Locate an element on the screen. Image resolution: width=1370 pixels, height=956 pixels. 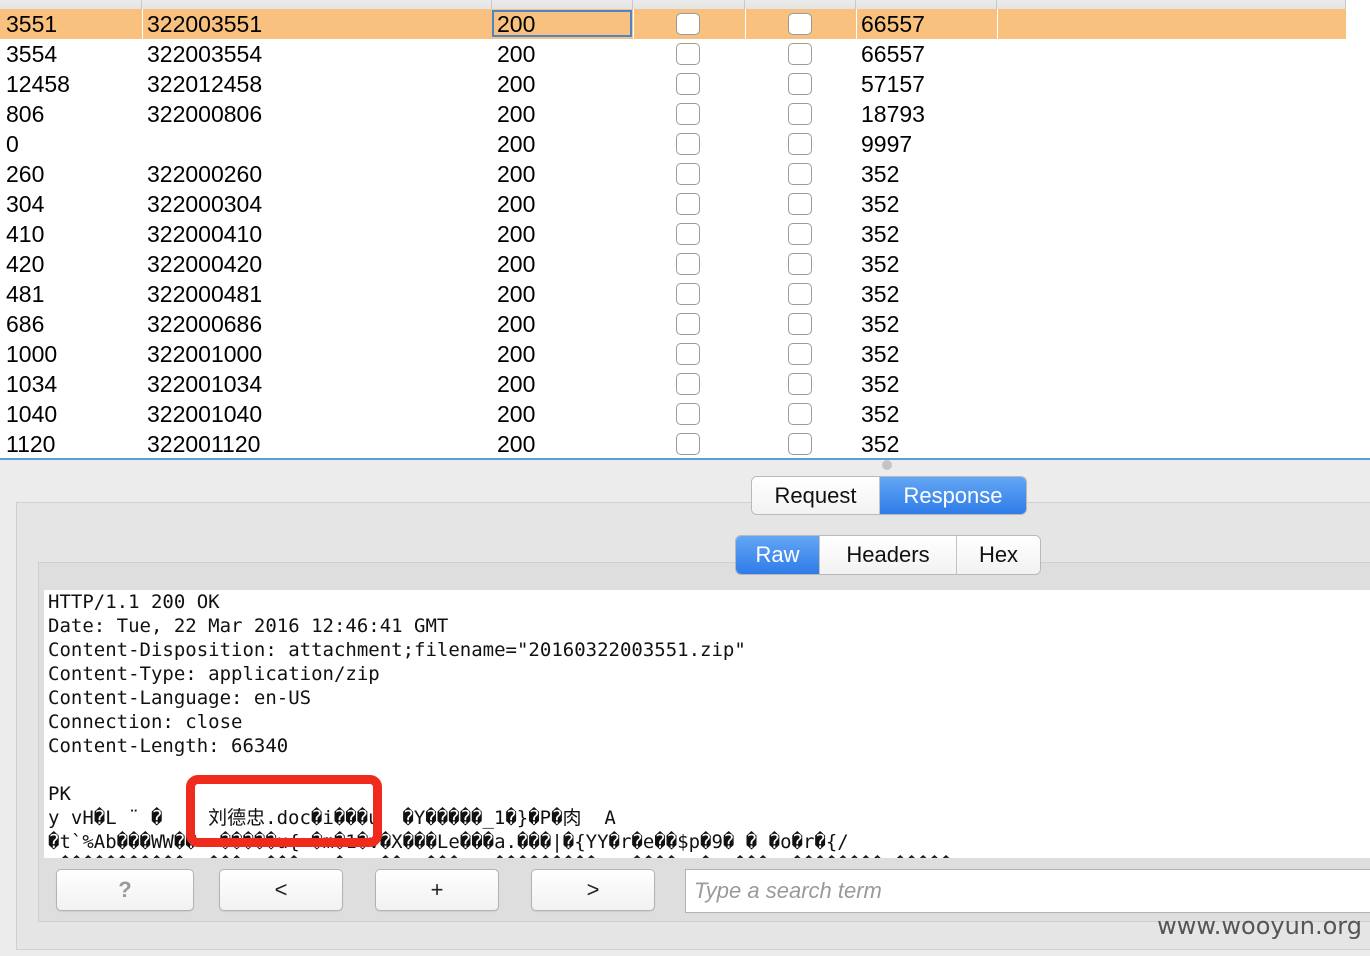
table-row: 420 322000420 200 352 is located at coordinates (673, 264).